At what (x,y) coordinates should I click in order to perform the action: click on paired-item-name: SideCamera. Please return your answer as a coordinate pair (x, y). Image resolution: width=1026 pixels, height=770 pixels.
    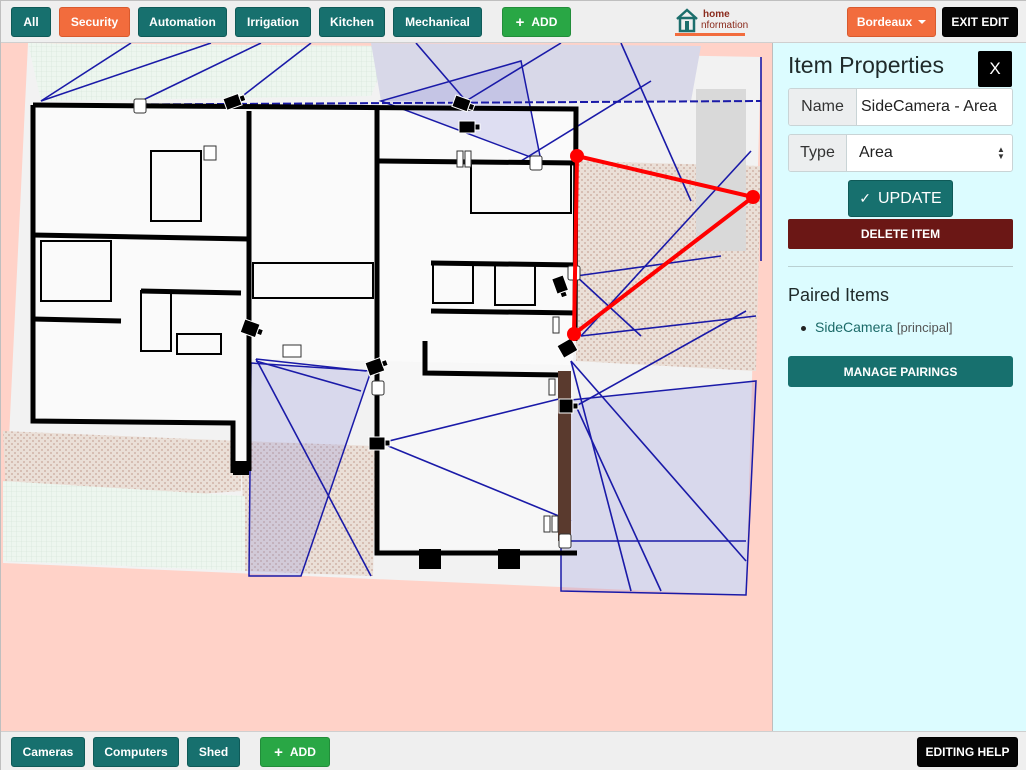
    Looking at the image, I should click on (854, 327).